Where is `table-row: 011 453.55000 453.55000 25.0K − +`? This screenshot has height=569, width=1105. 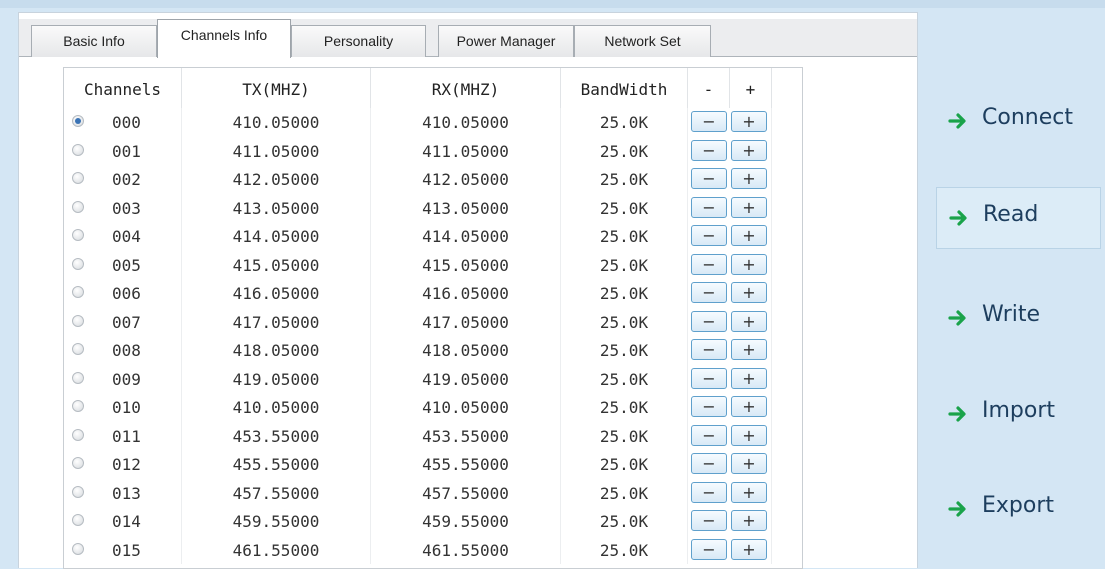
table-row: 011 453.55000 453.55000 25.0K − + is located at coordinates (433, 435).